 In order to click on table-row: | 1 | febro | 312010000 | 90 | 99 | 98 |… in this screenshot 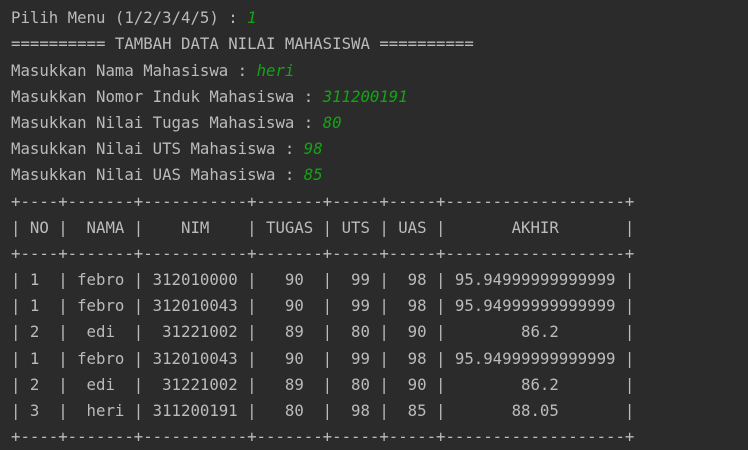, I will do `click(323, 279)`.